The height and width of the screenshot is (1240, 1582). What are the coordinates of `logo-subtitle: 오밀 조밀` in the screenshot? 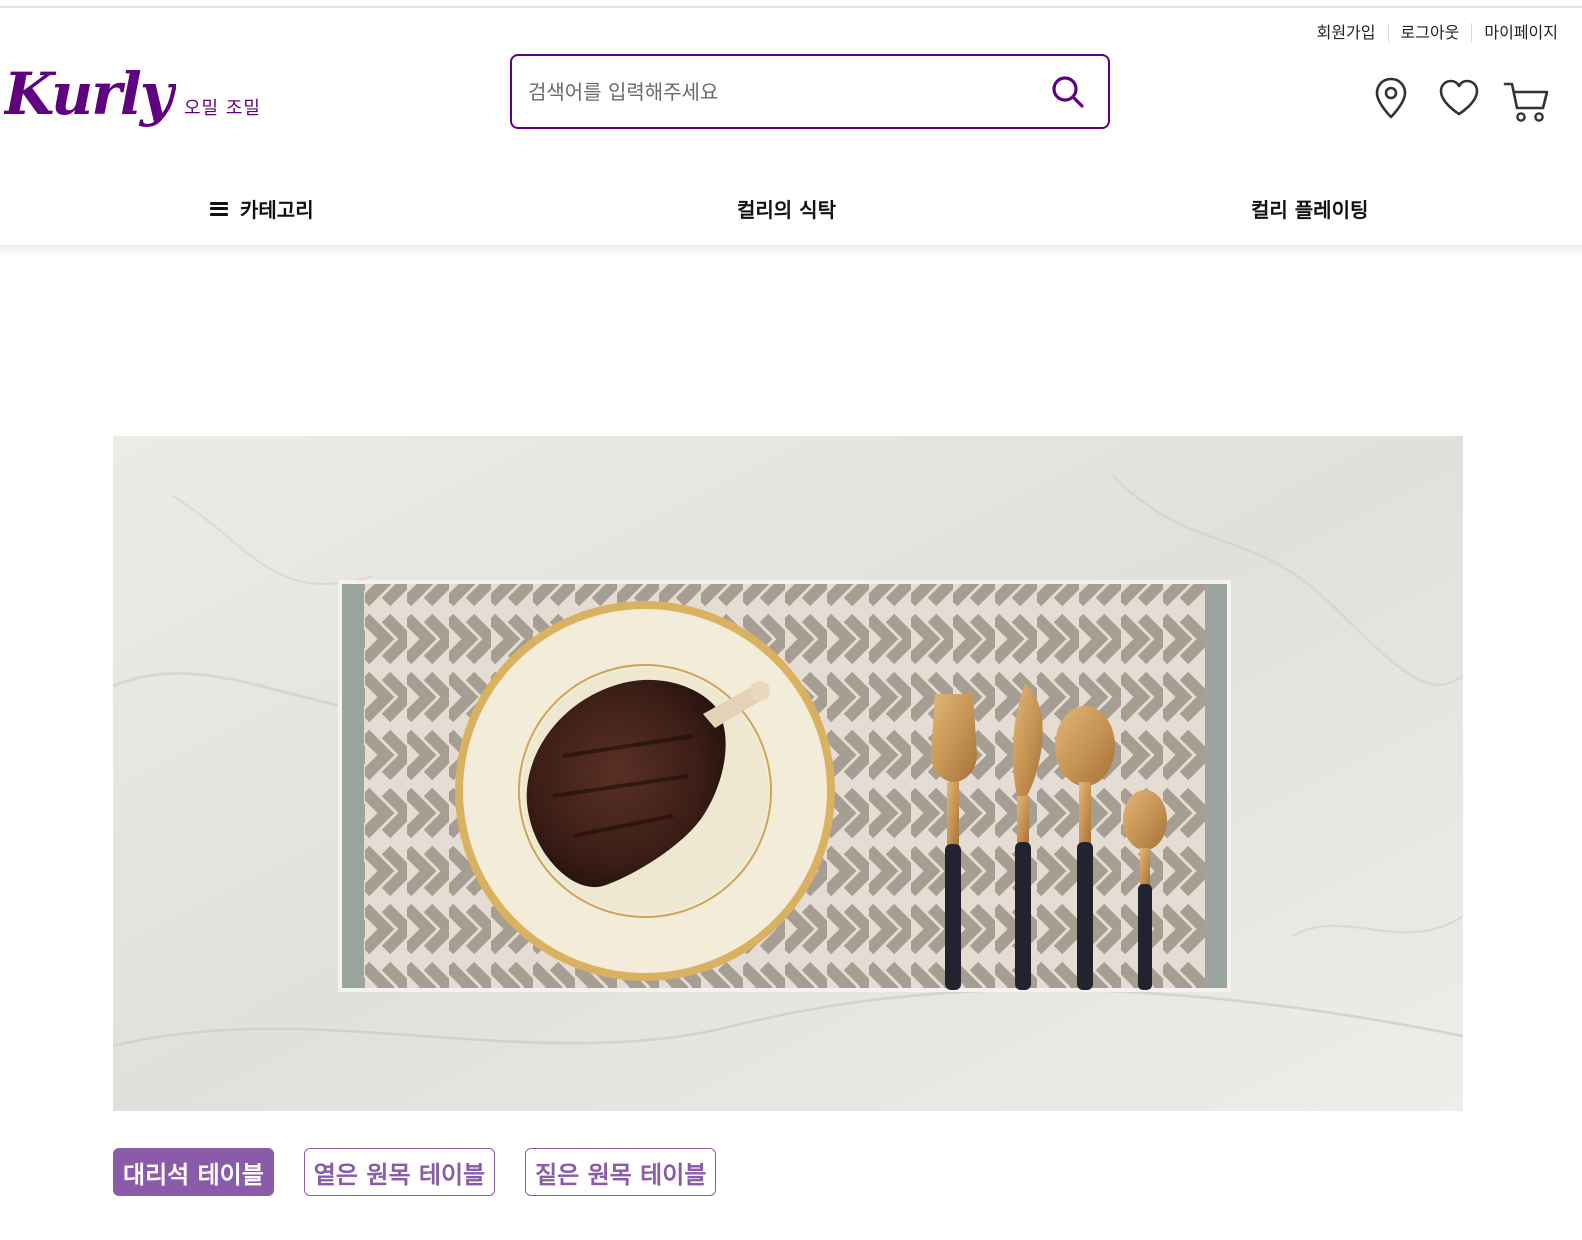 It's located at (222, 108).